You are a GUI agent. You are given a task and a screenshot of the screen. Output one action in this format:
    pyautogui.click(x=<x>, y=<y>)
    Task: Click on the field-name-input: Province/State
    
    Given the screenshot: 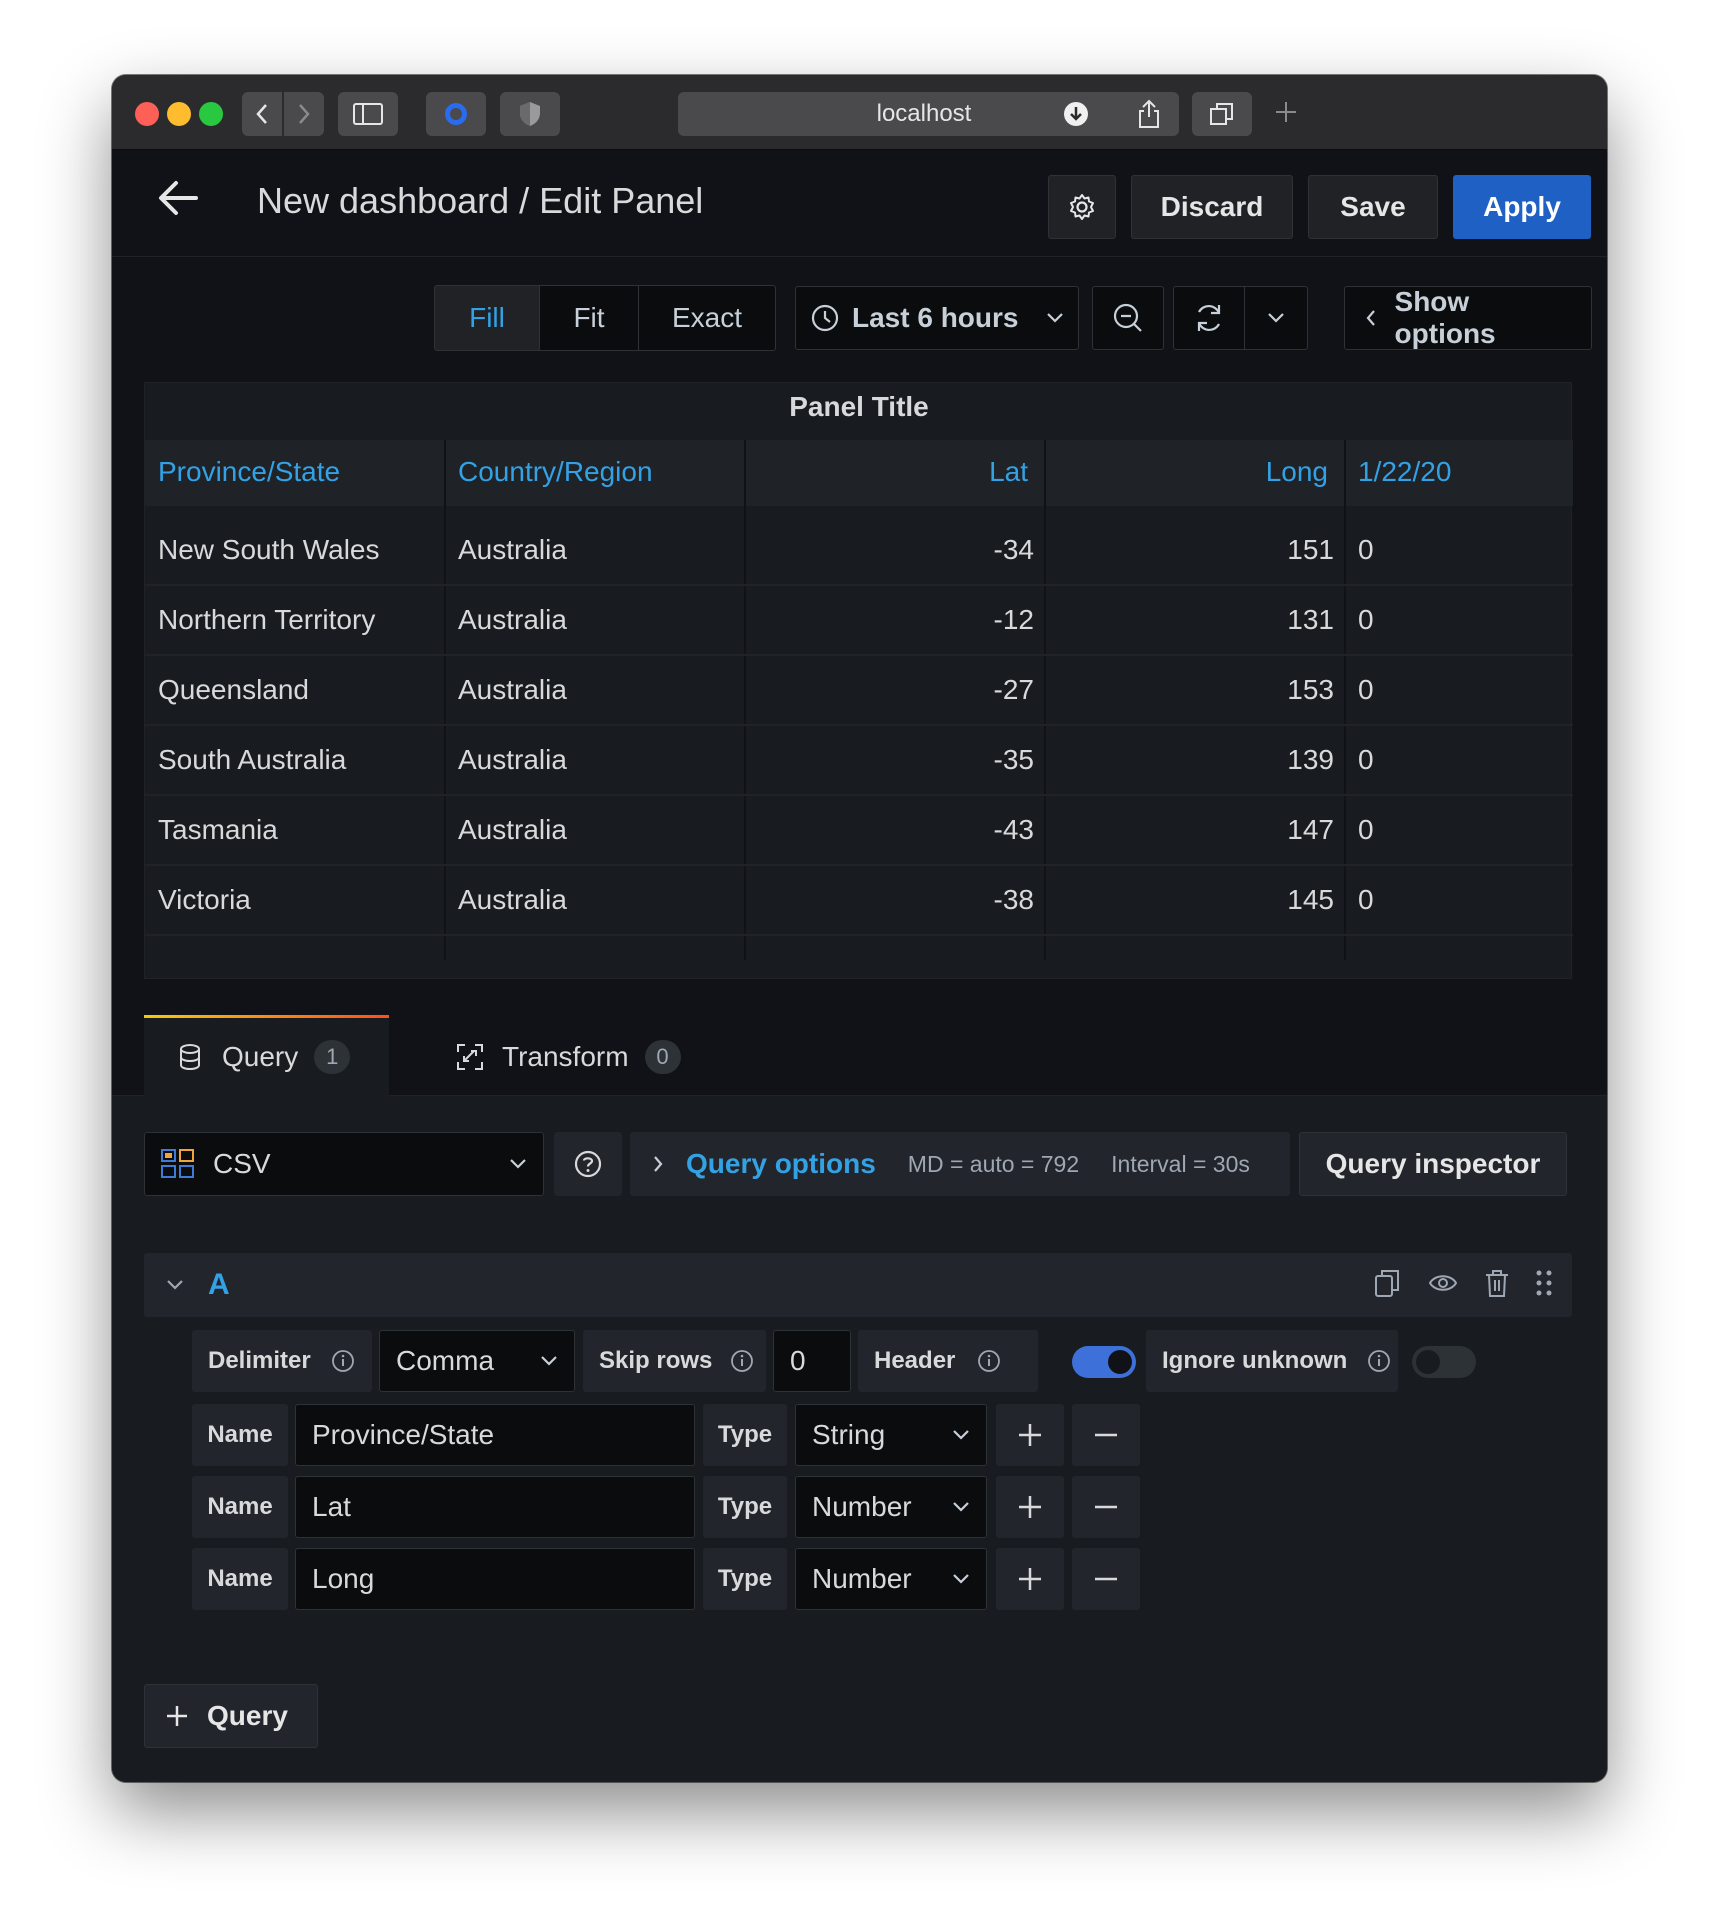 What is the action you would take?
    pyautogui.click(x=495, y=1435)
    